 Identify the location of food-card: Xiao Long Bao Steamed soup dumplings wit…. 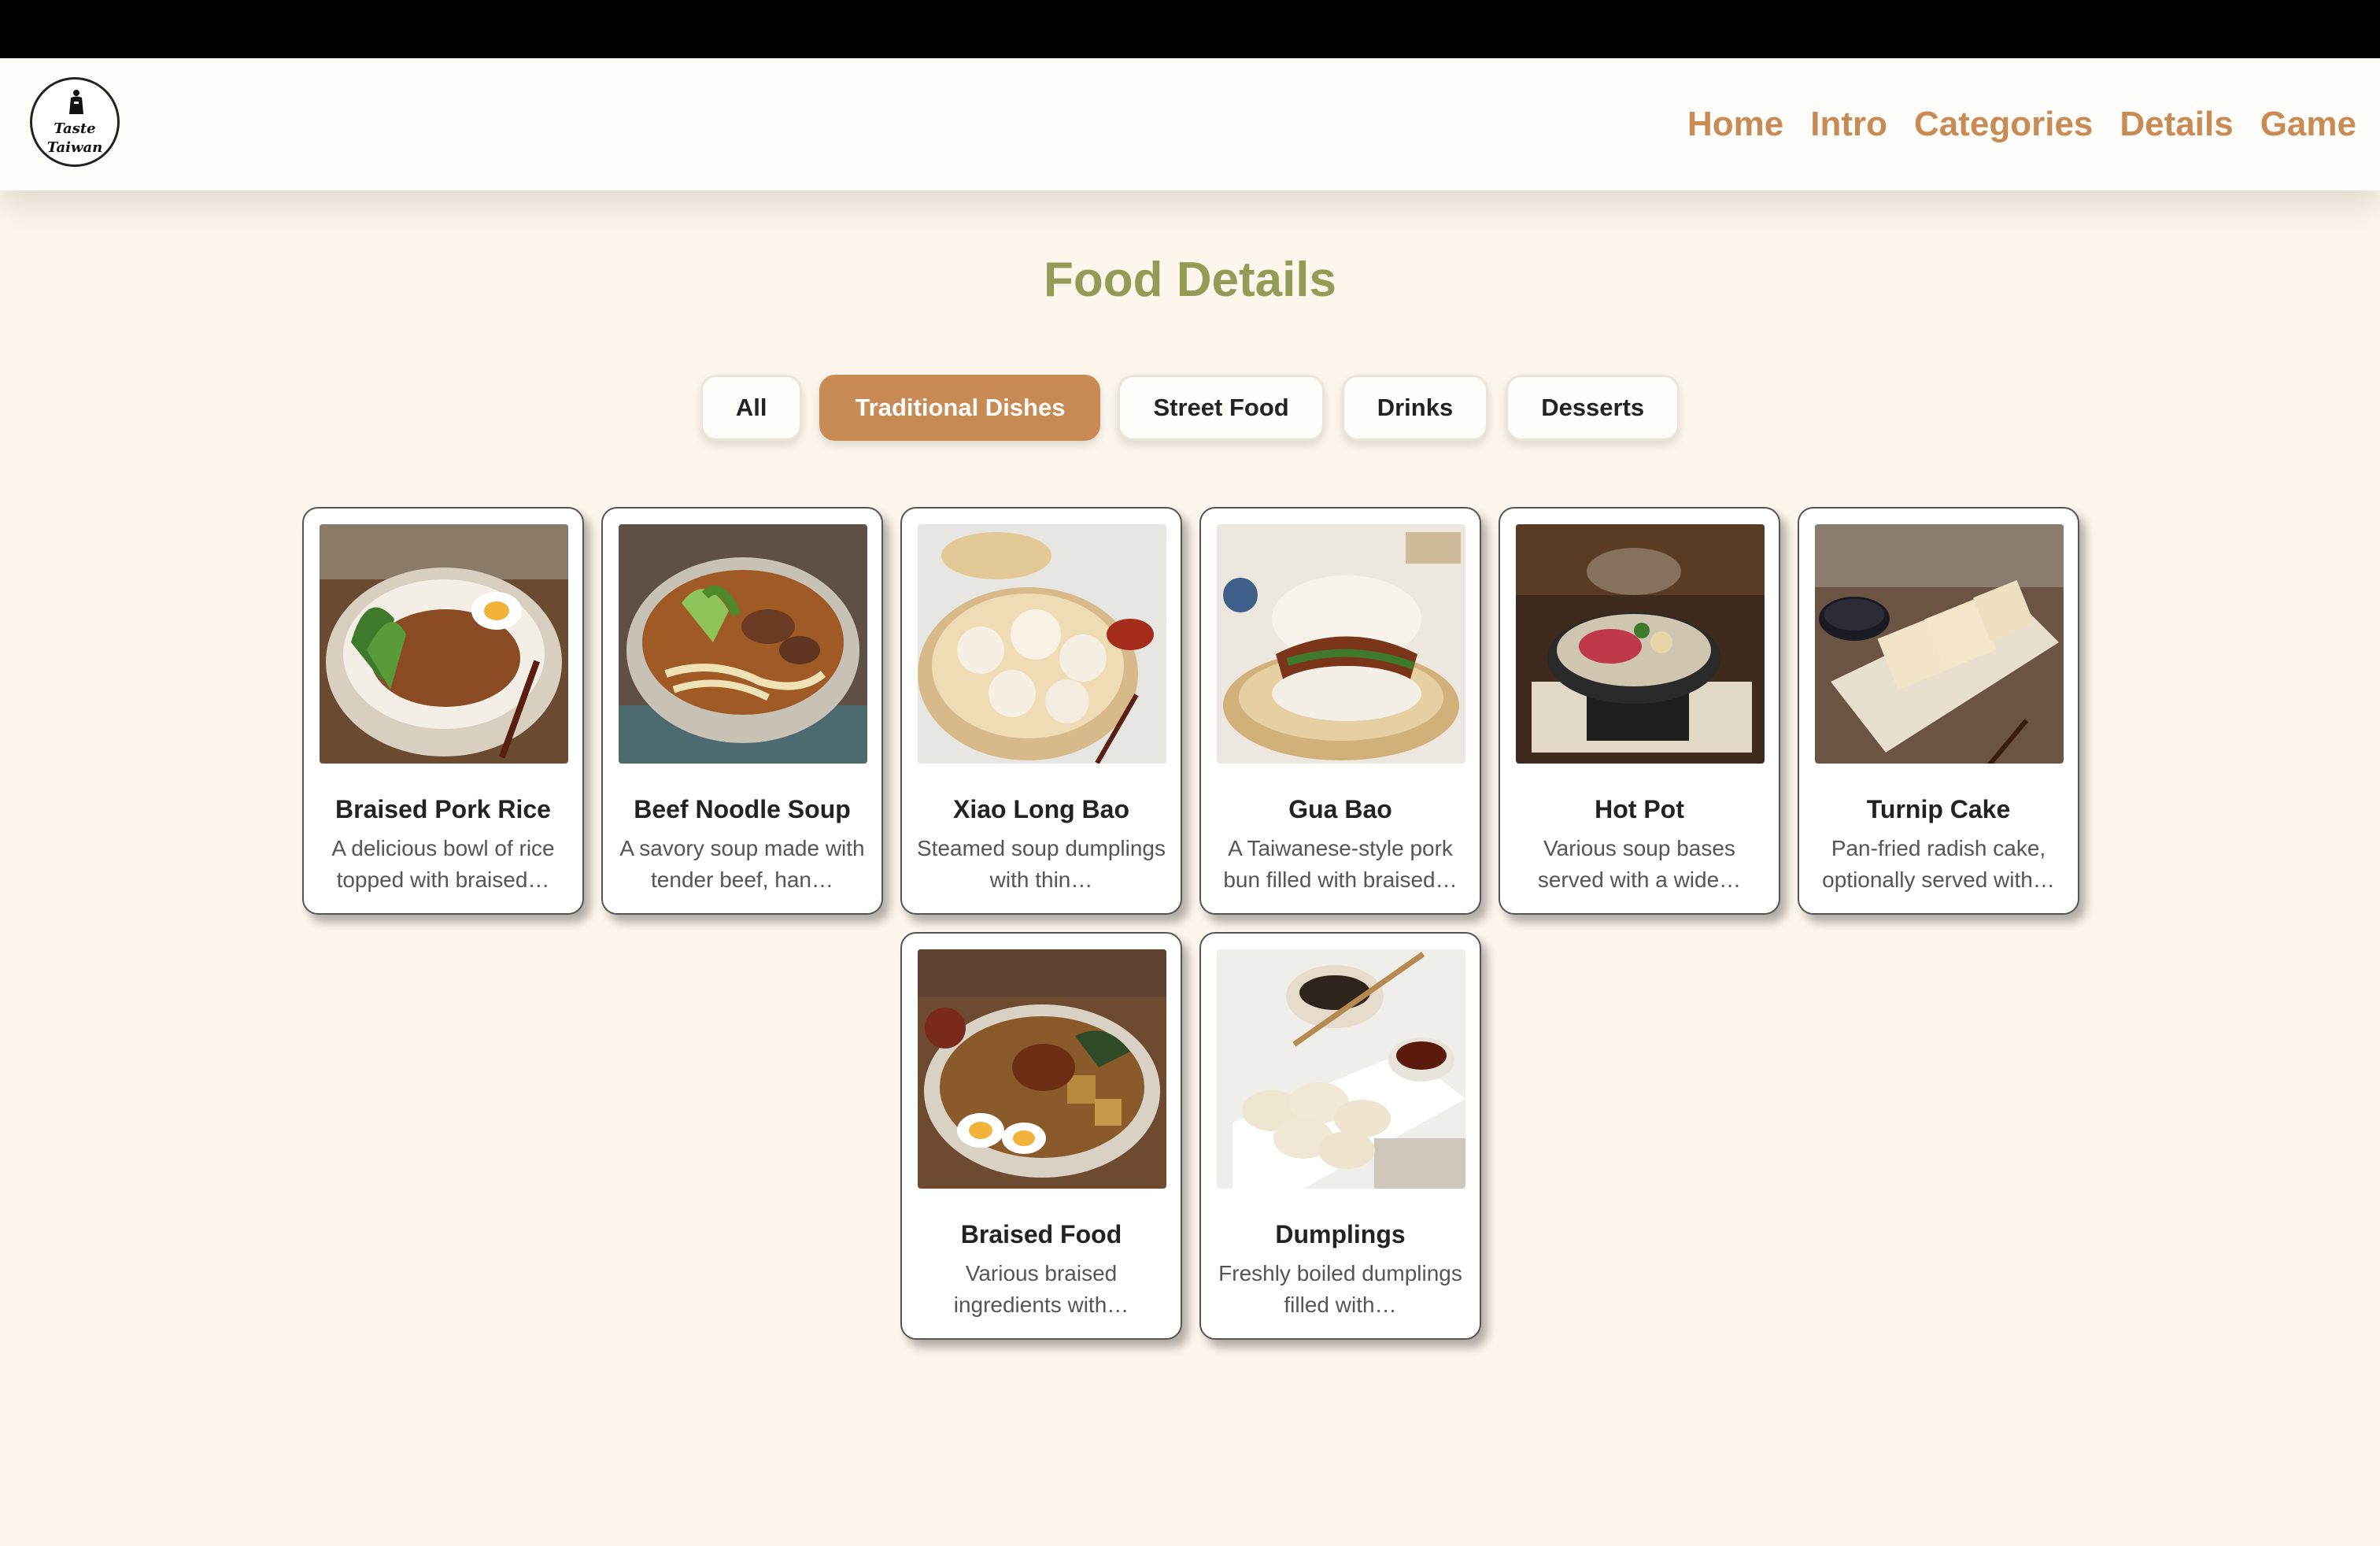
(1041, 711).